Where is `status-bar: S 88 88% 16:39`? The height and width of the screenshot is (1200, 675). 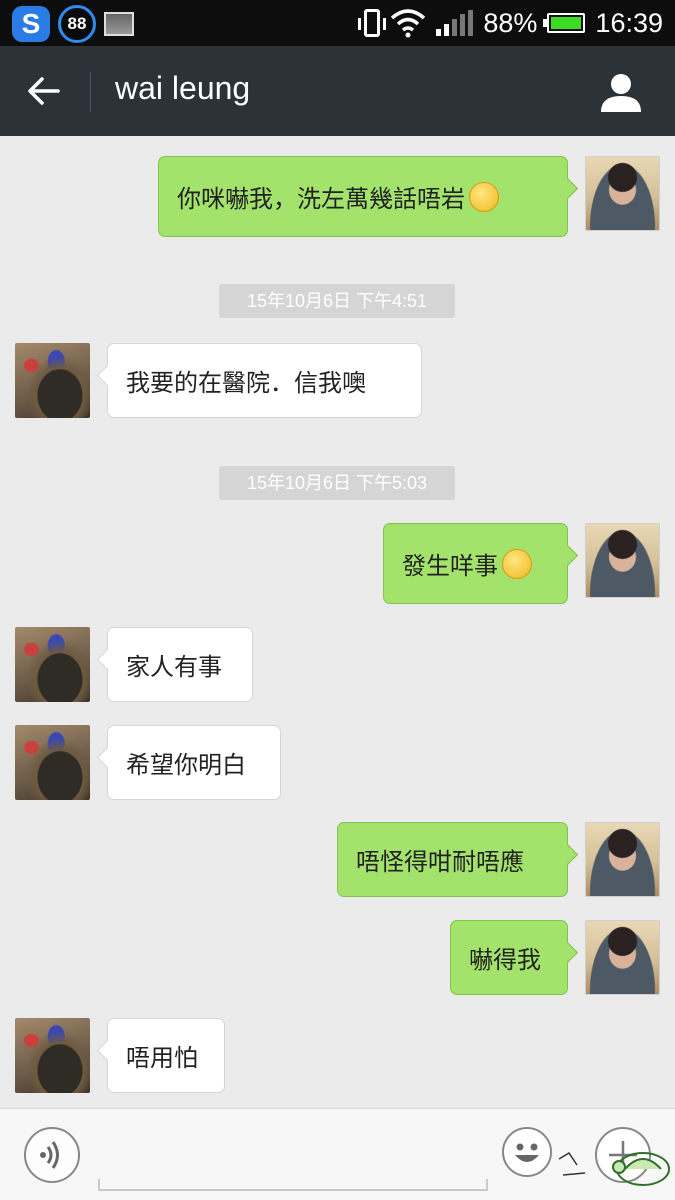
status-bar: S 88 88% 16:39 is located at coordinates (337, 23).